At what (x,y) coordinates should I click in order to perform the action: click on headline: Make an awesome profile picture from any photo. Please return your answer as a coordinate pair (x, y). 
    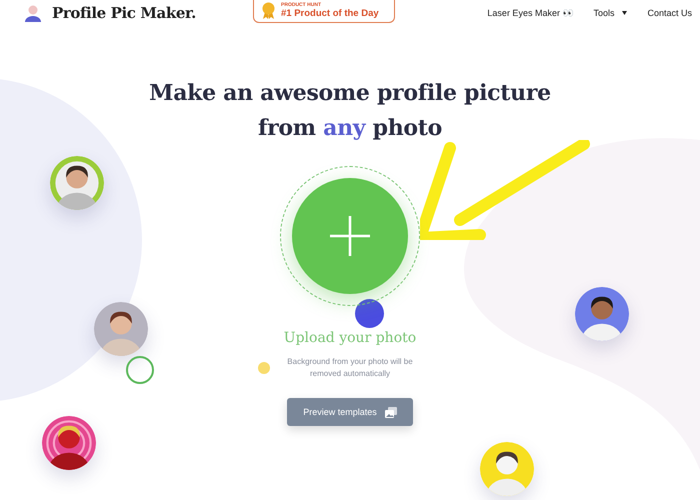
    Looking at the image, I should click on (350, 111).